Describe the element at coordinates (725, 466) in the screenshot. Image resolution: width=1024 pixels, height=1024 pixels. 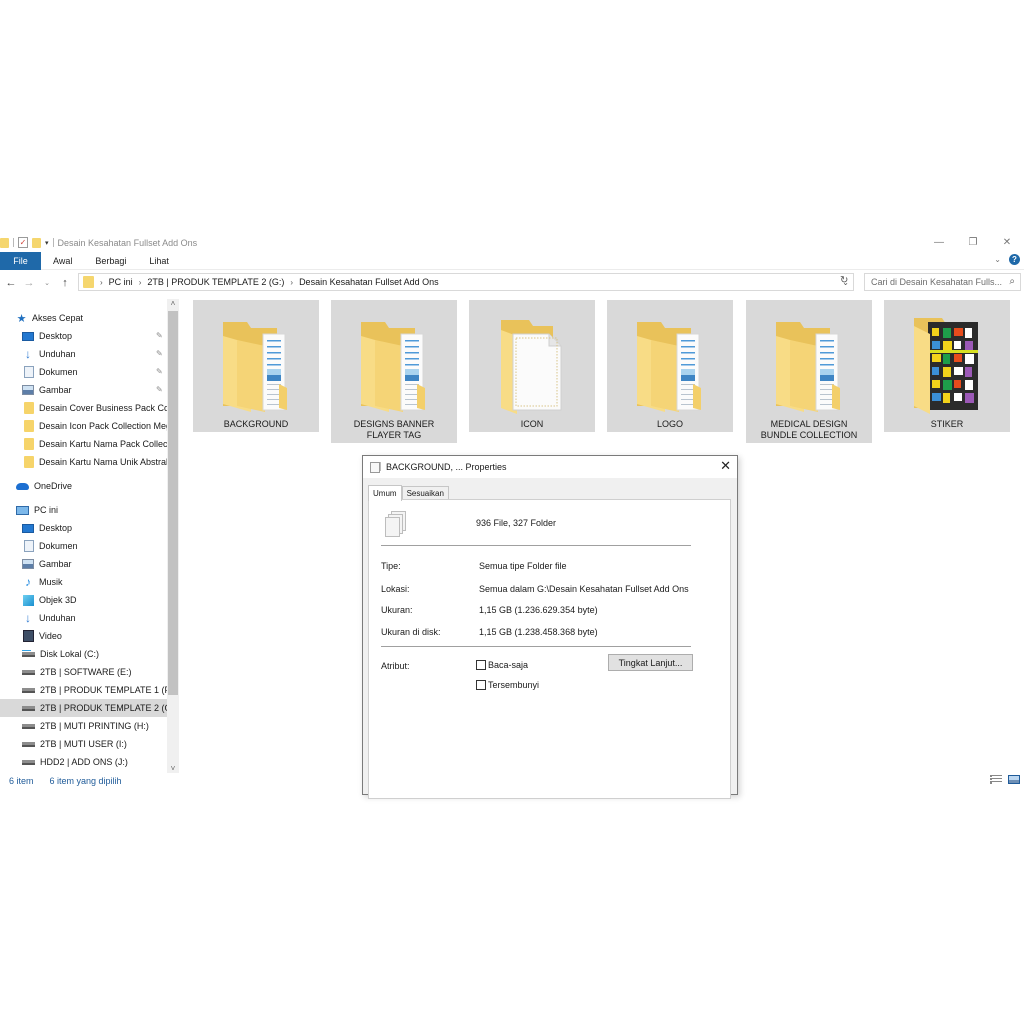
I see `dialog-close-button: ✕` at that location.